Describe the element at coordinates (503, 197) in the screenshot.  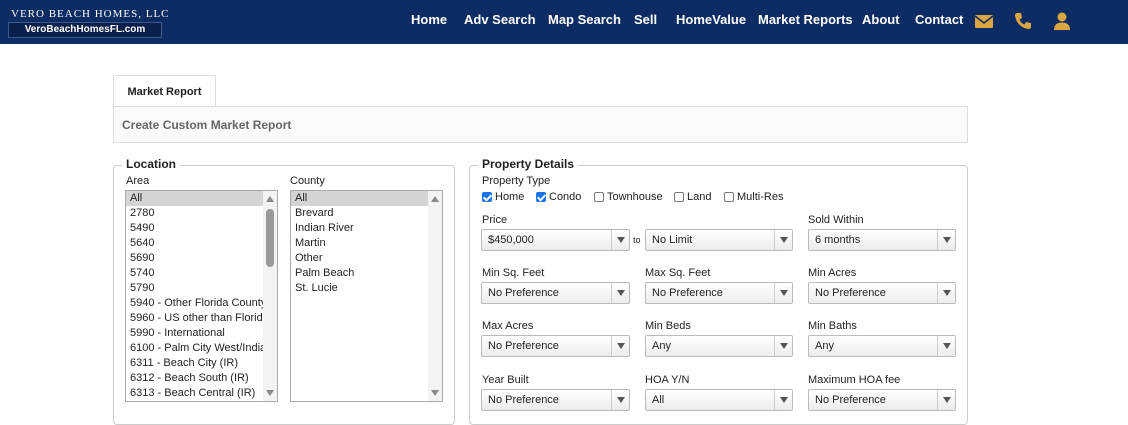
I see `checkbox-home: Home` at that location.